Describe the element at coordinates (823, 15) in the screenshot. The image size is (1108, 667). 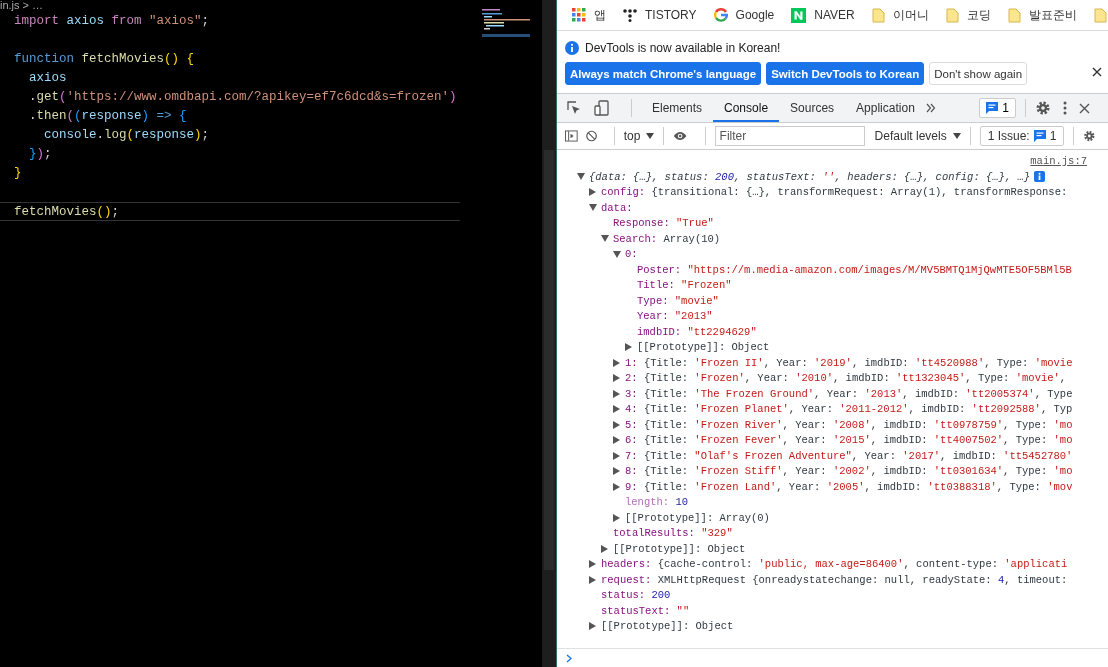
I see `bookmark: NAVER` at that location.